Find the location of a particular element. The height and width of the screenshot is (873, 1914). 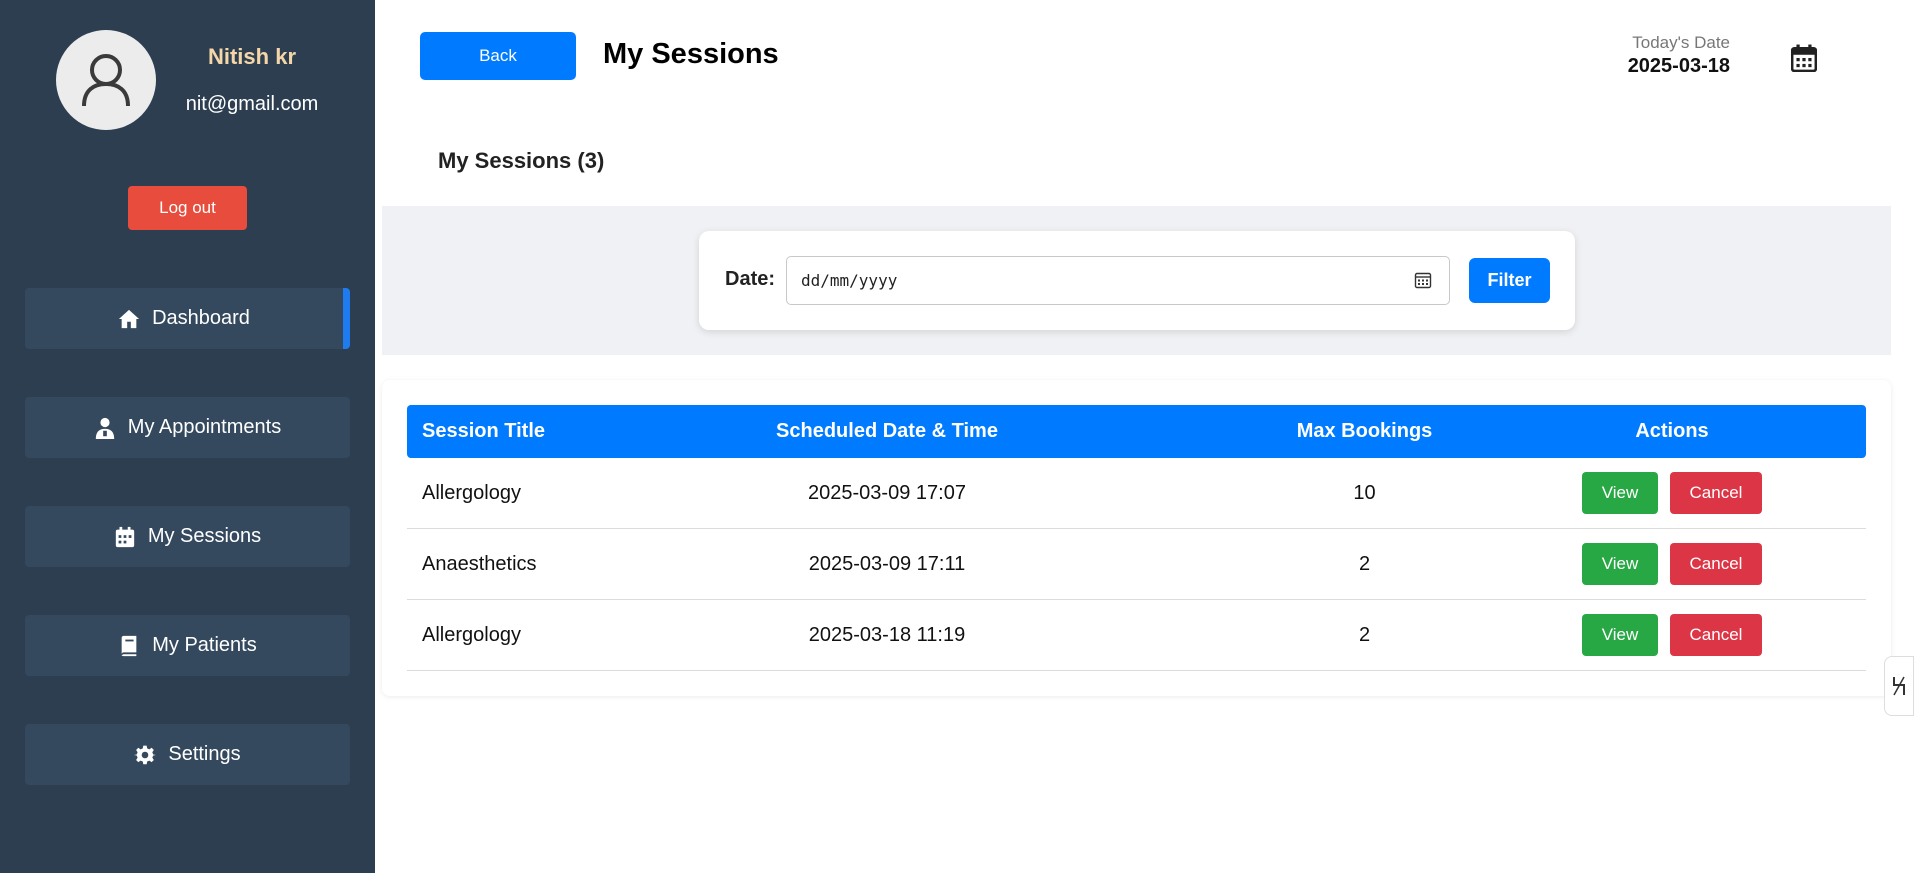

date-filter-label: Date: is located at coordinates (750, 279).